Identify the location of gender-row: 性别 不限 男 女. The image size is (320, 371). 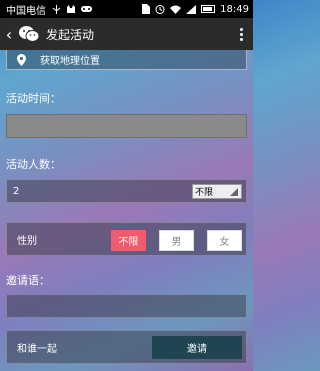
(126, 239).